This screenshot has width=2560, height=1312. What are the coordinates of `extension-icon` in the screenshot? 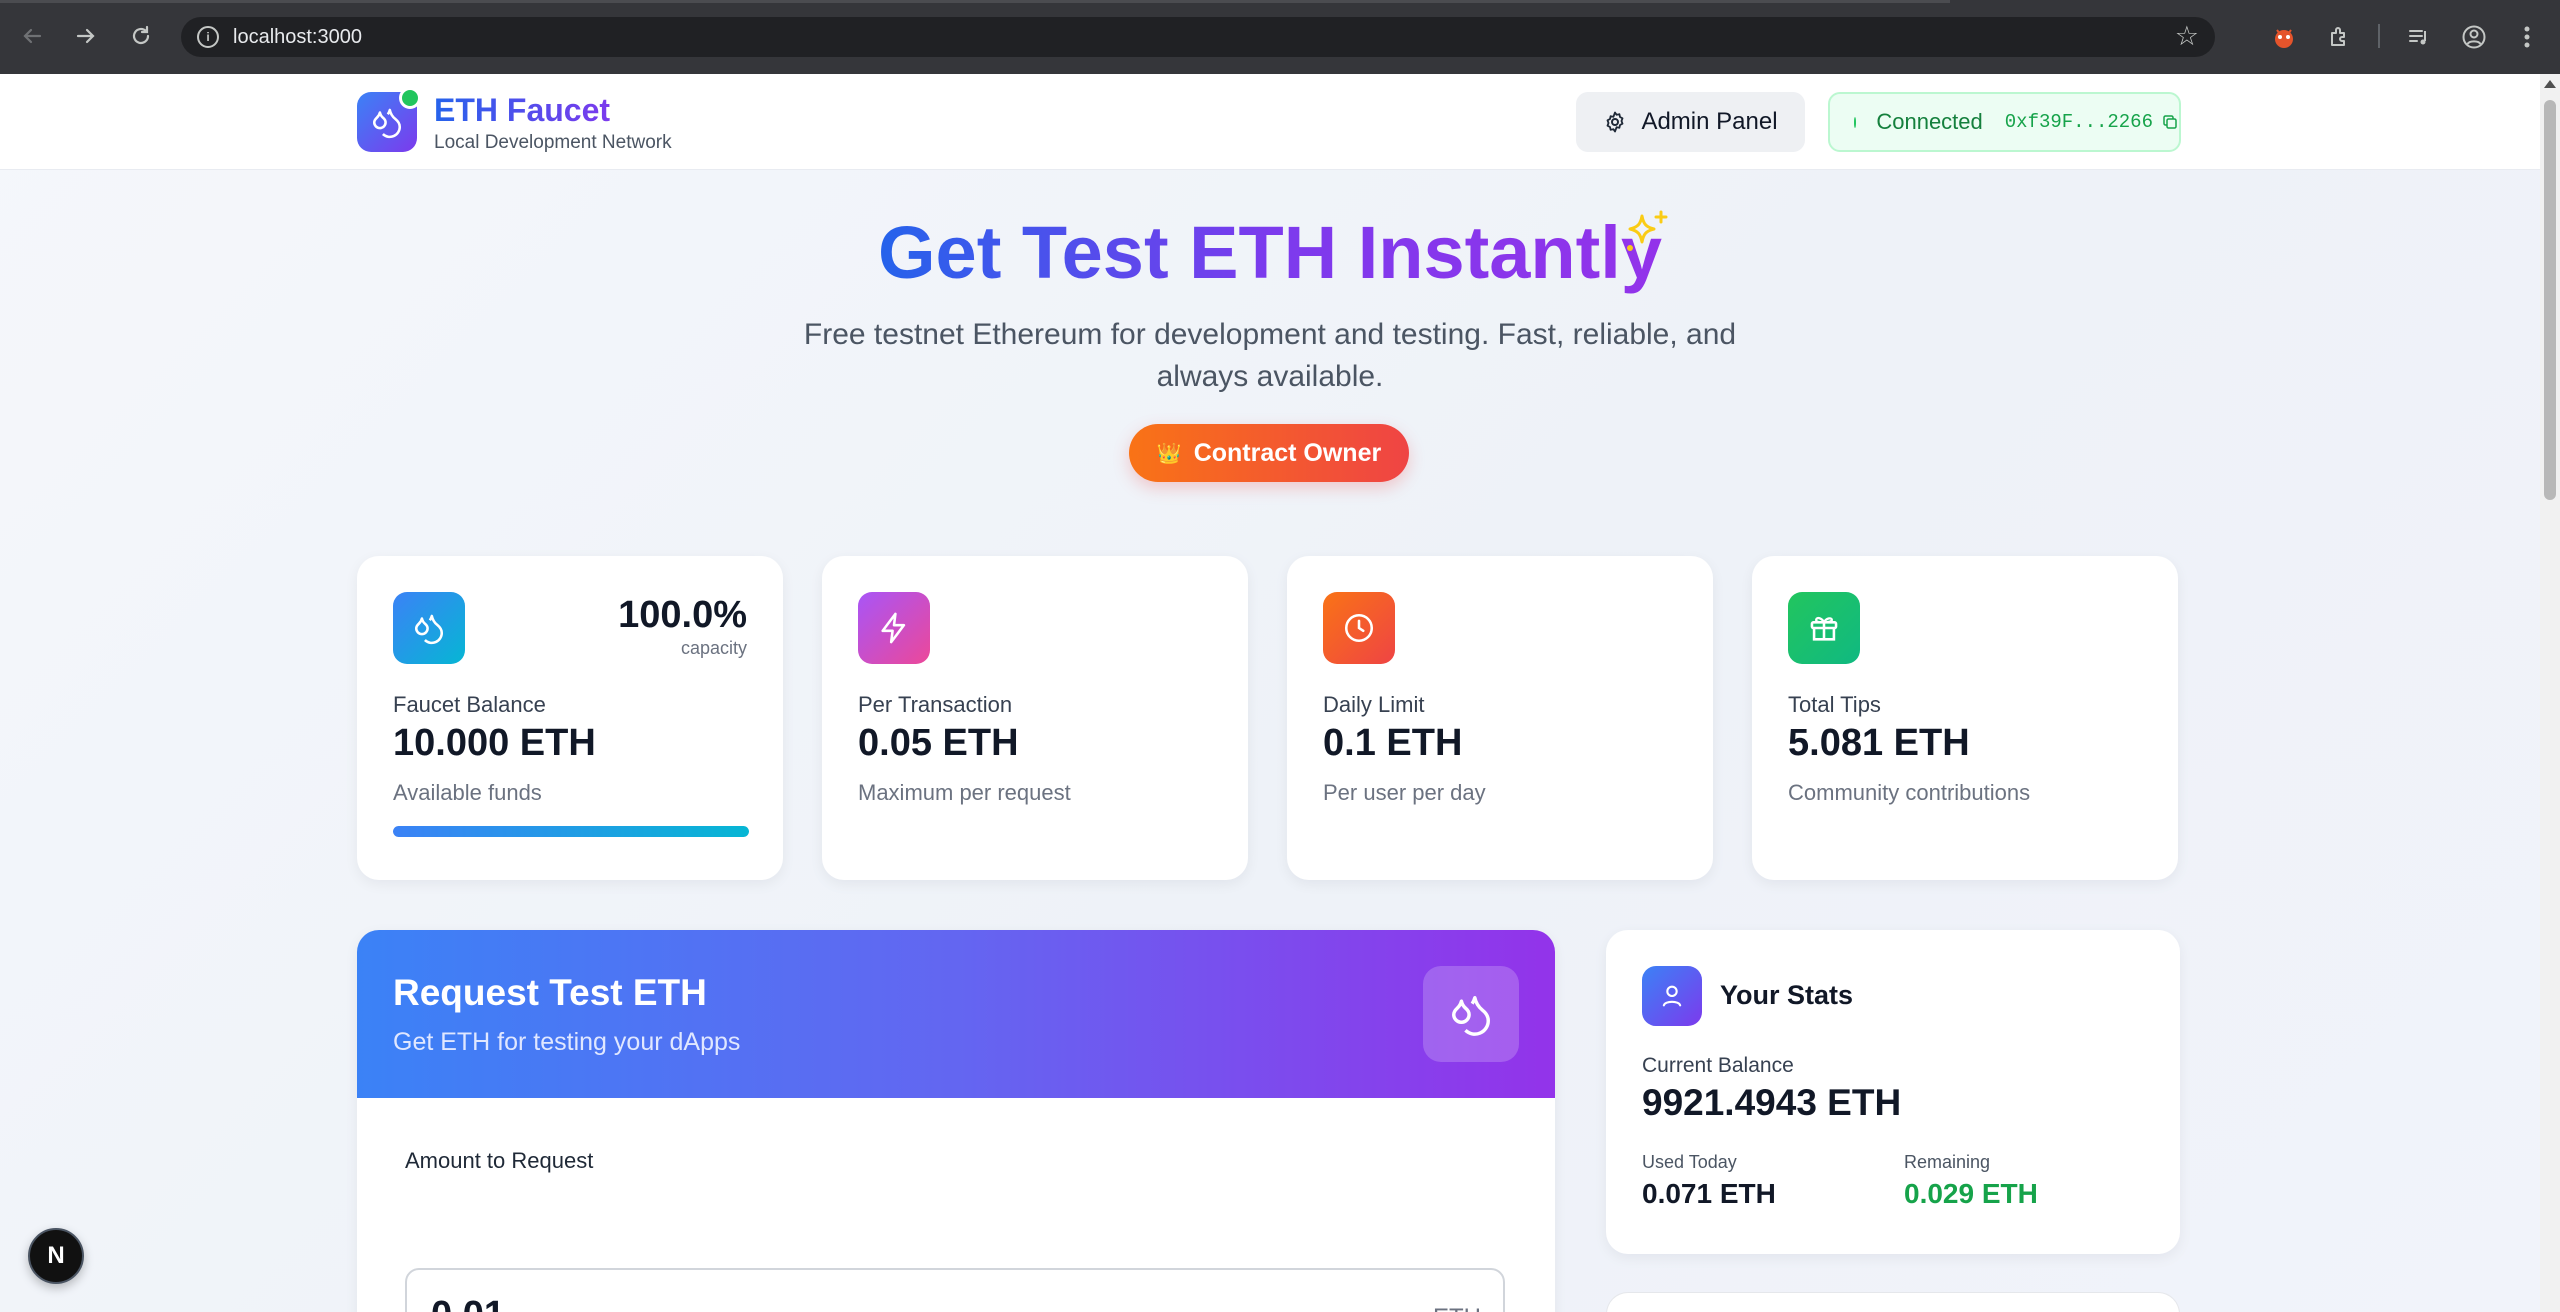 It's located at (2284, 37).